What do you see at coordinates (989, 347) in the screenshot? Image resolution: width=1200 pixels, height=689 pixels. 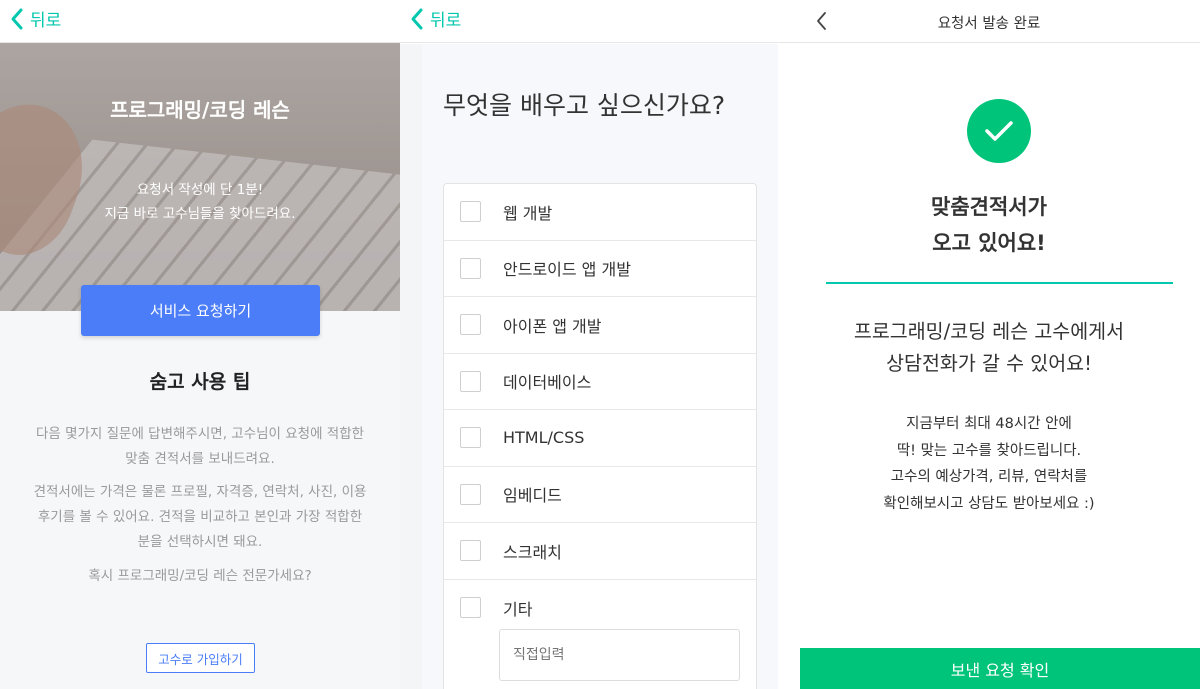 I see `success-subheading: 프로그래밍/코딩 레슨 고수에게서 상담전화가 갈 수 있어요!` at bounding box center [989, 347].